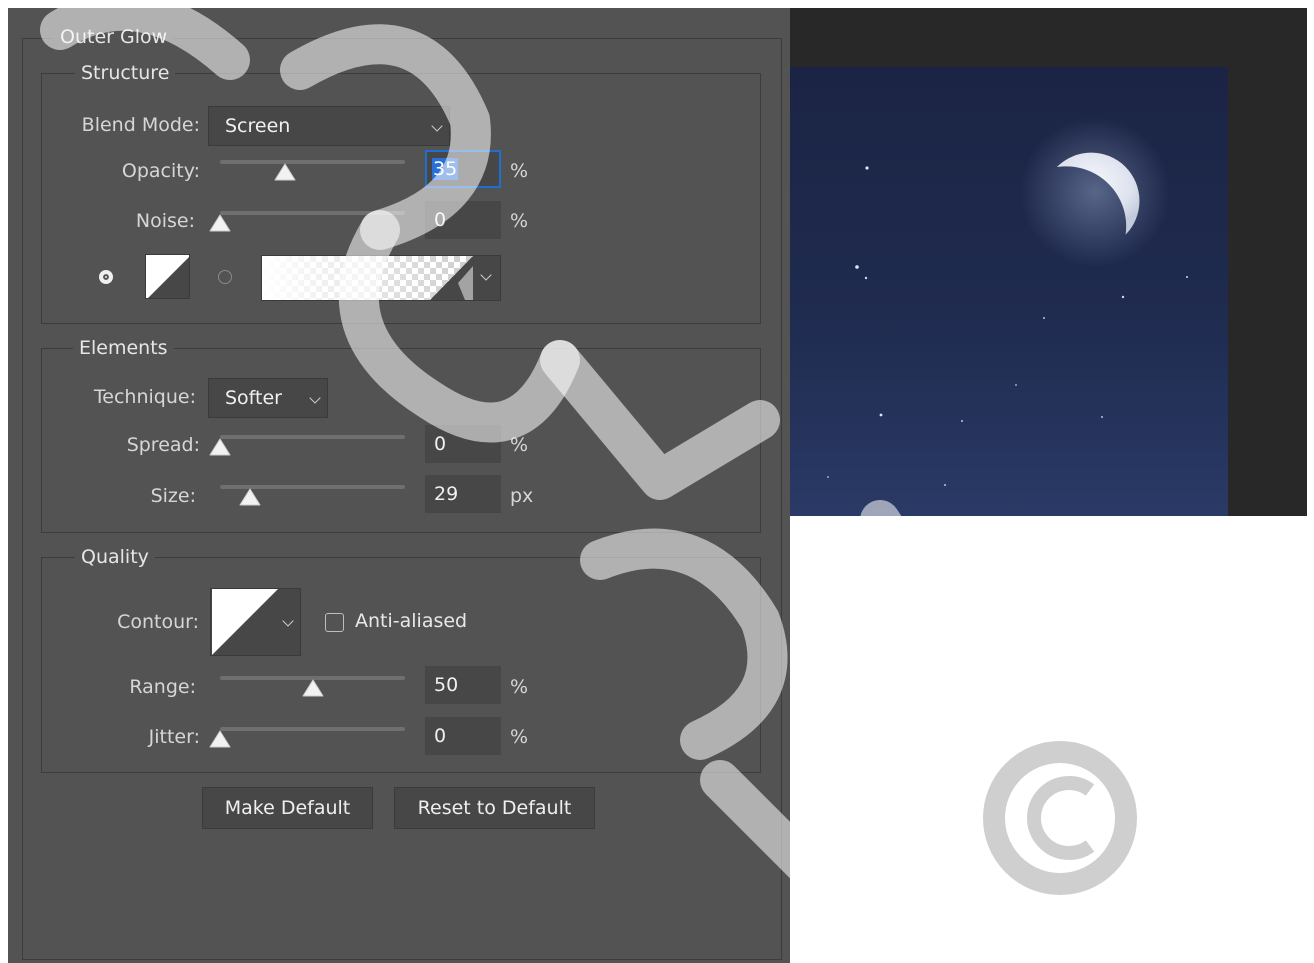 This screenshot has height=963, width=1314. Describe the element at coordinates (411, 621) in the screenshot. I see `anti-aliased-label: Anti-aliased` at that location.